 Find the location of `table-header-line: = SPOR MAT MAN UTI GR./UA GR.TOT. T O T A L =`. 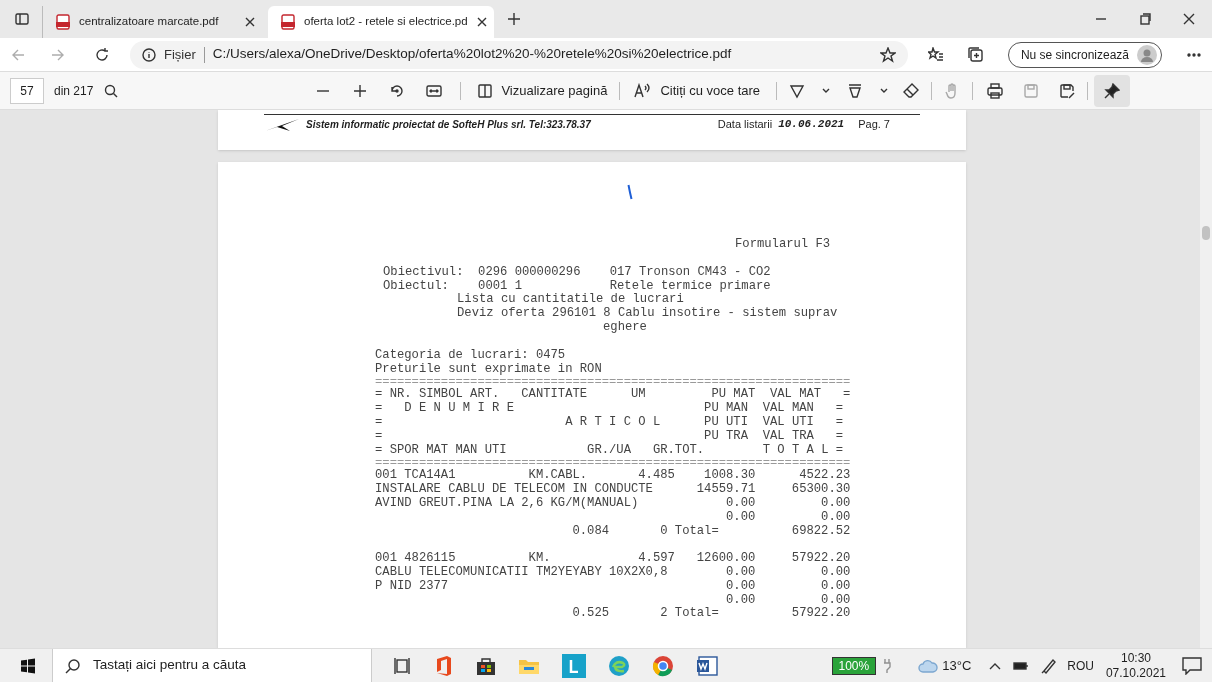

table-header-line: = SPOR MAT MAN UTI GR./UA GR.TOT. T O T A L = is located at coordinates (609, 450).